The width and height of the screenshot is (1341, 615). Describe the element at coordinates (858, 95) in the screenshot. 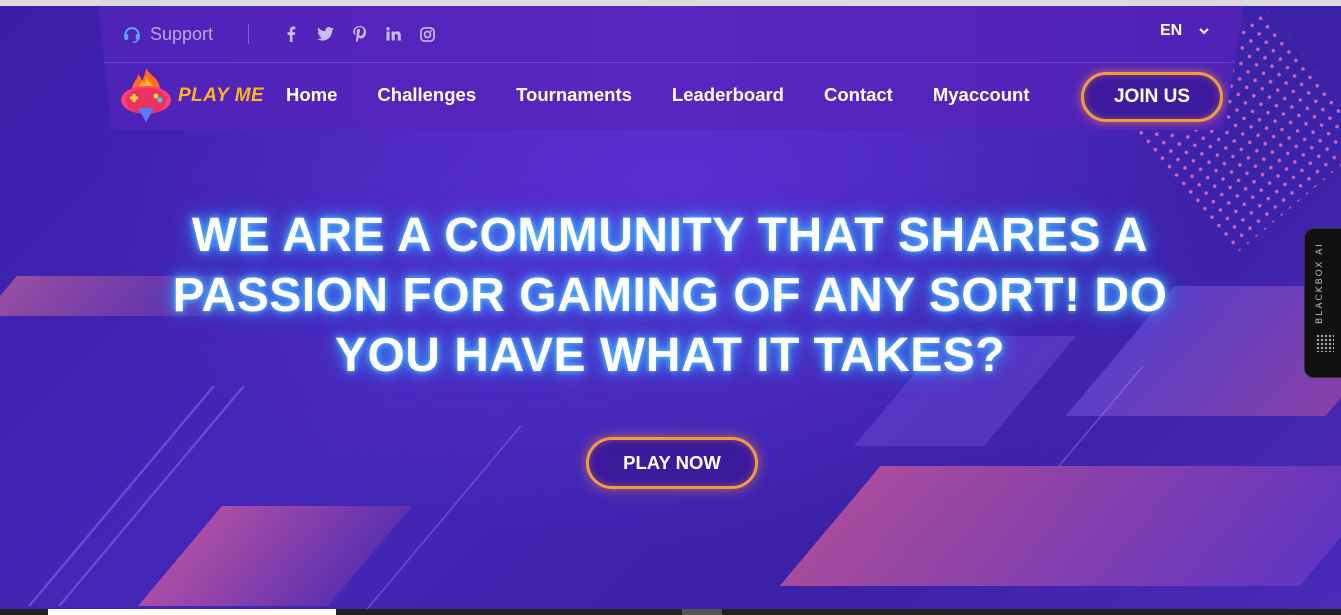

I see `nav-contact: Contact` at that location.